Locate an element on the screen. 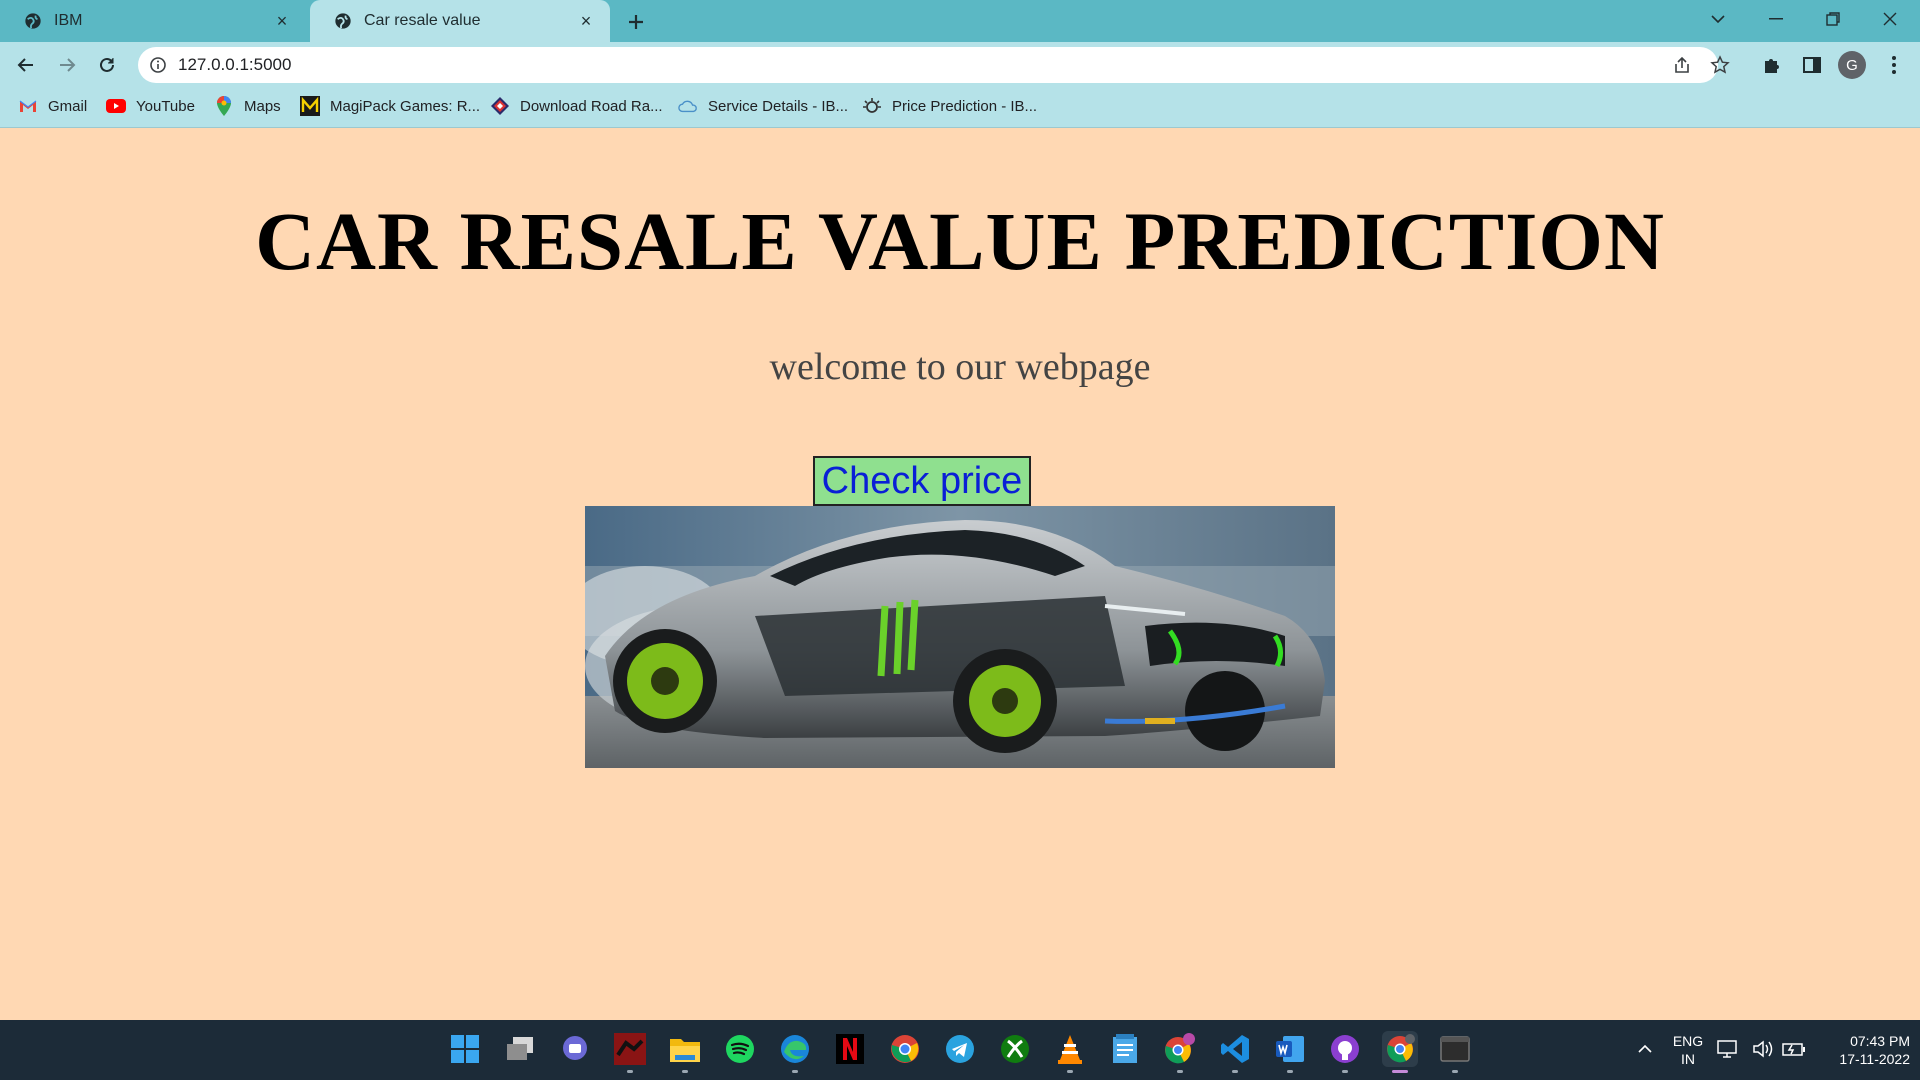 This screenshot has width=1920, height=1080. new-tab-button is located at coordinates (636, 22).